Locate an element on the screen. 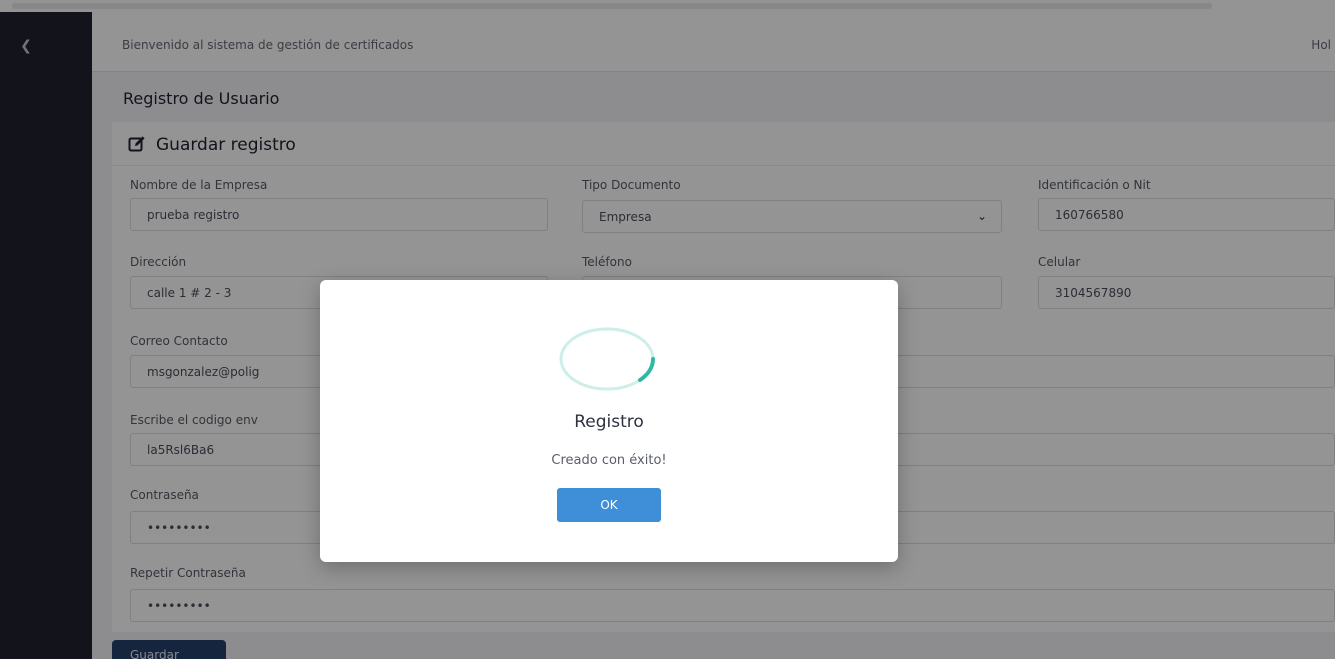 The image size is (1335, 659). dialog-title: Registro is located at coordinates (609, 422).